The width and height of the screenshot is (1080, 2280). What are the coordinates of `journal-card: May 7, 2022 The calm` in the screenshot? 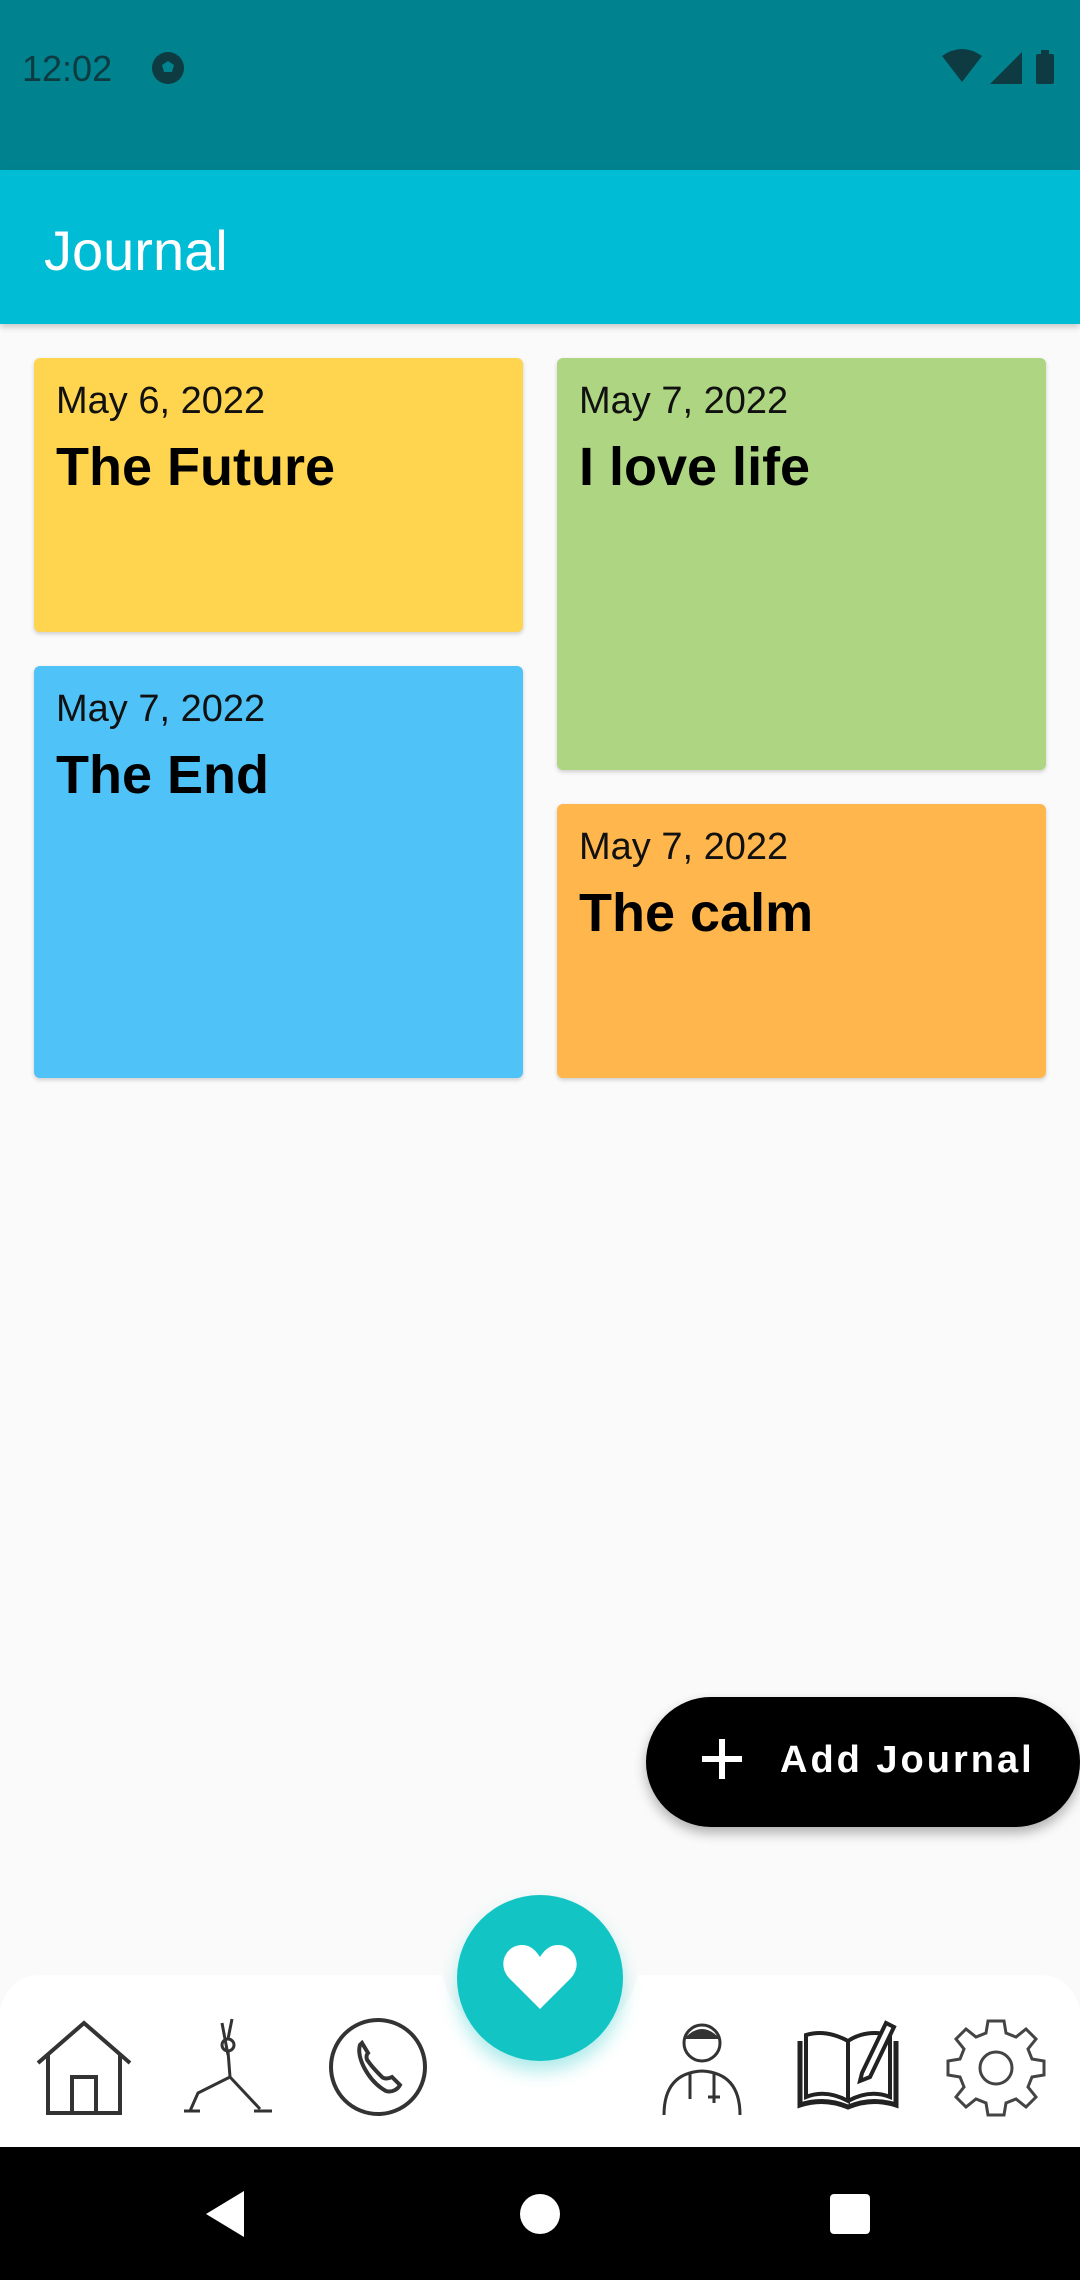 It's located at (801, 941).